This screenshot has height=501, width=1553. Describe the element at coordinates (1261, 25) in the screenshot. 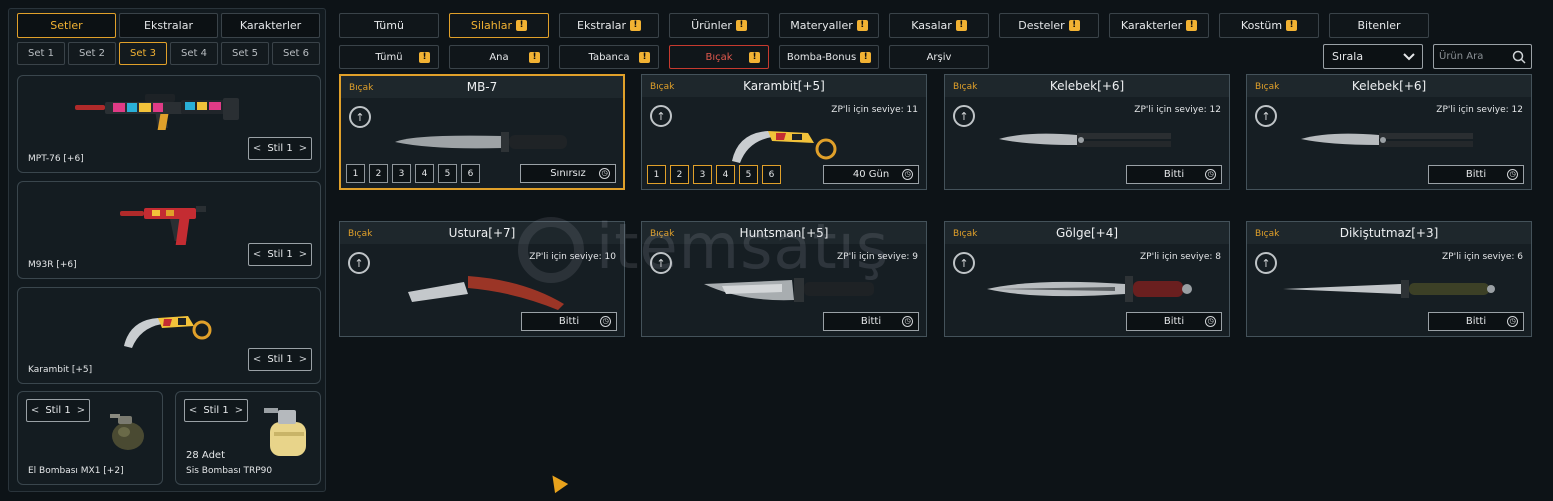

I see `category-label: Kostüm` at that location.